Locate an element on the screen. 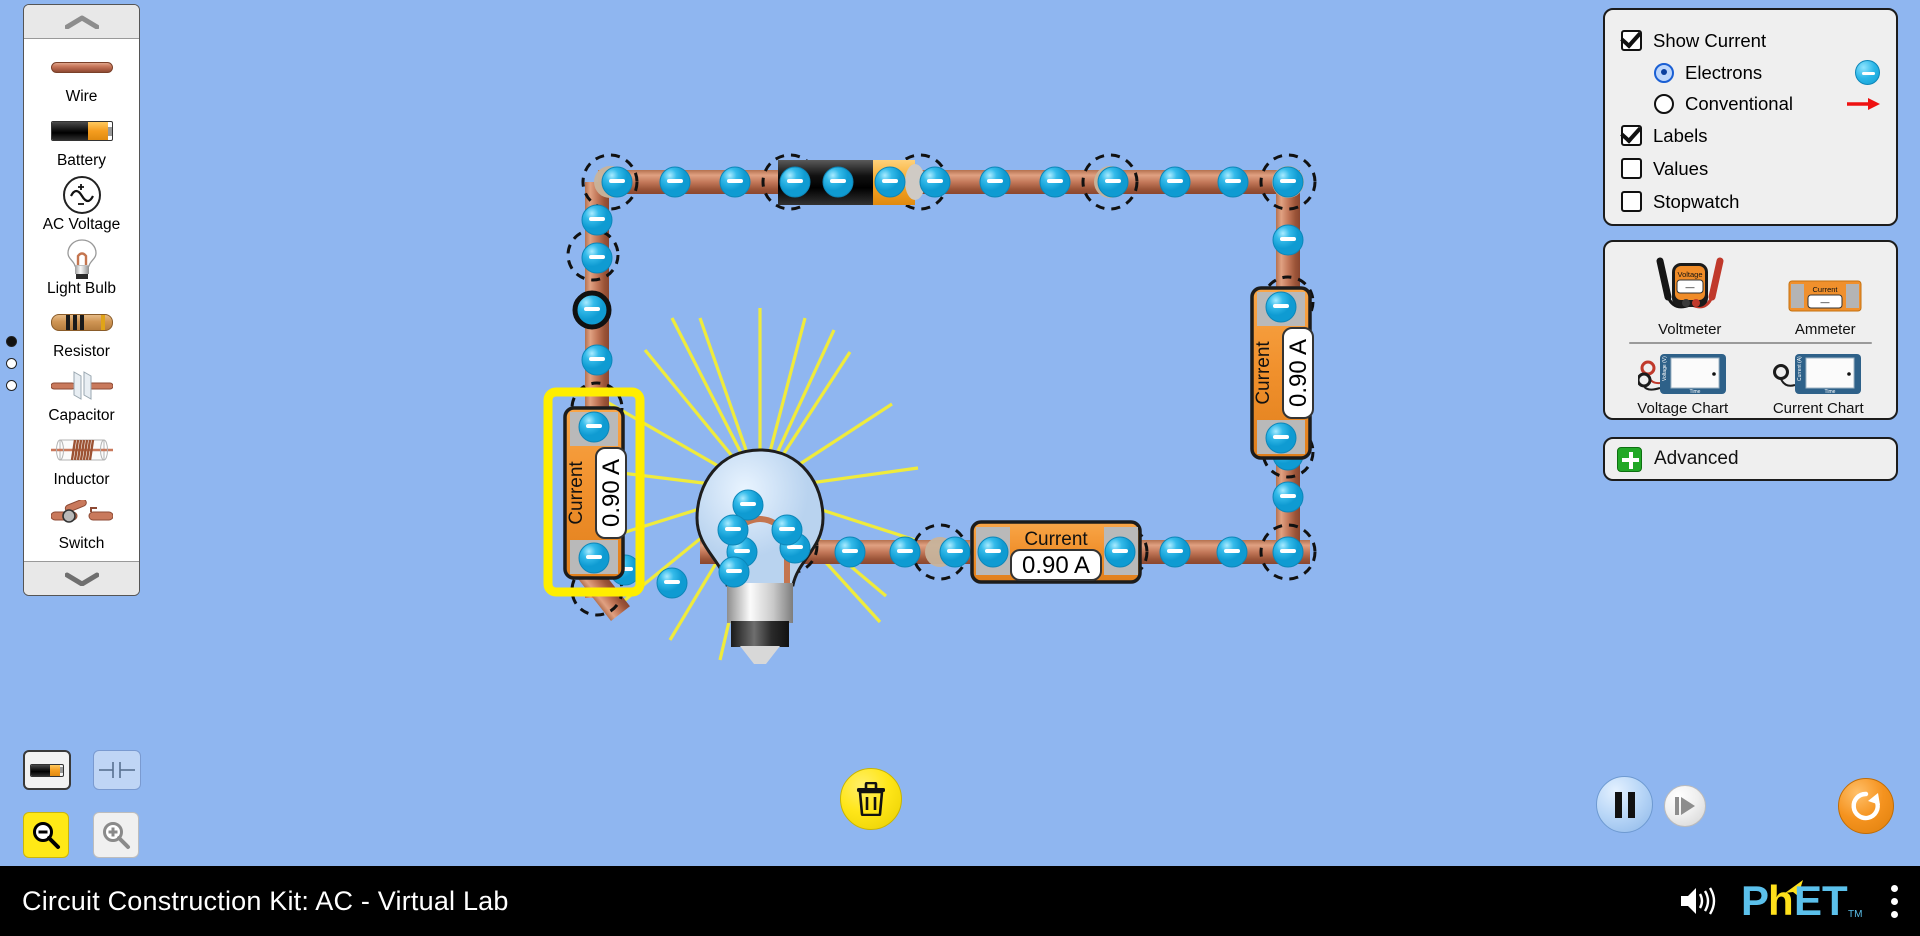  step-forward-button is located at coordinates (1685, 806).